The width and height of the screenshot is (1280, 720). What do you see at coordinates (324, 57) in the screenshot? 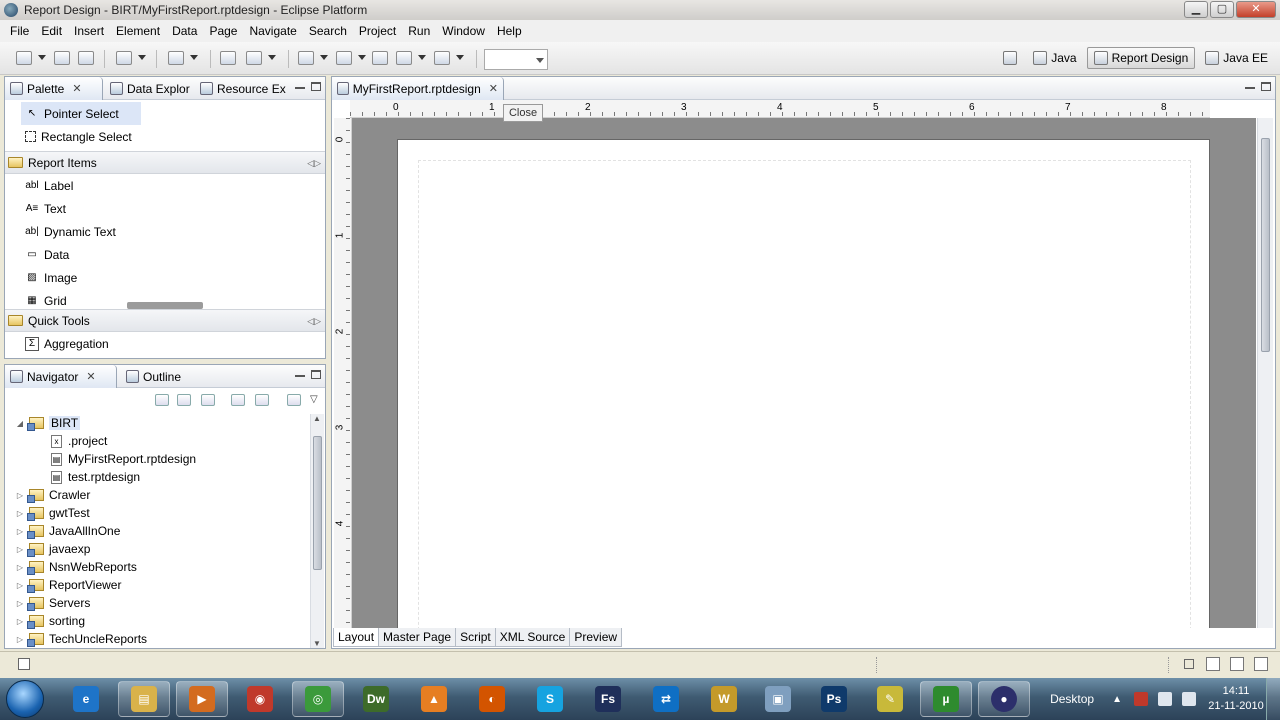
I see `next-annotation-dropdown-icon` at bounding box center [324, 57].